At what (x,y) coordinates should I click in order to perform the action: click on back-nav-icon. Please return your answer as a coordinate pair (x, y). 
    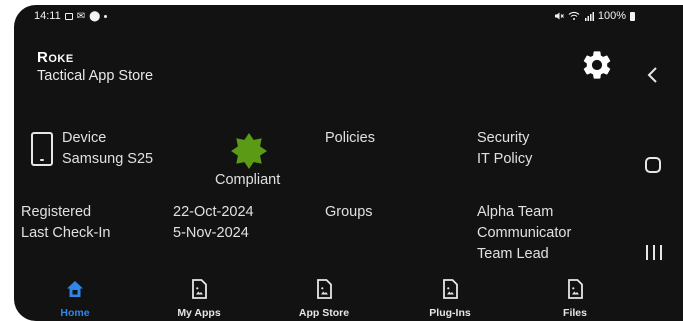
    Looking at the image, I should click on (653, 75).